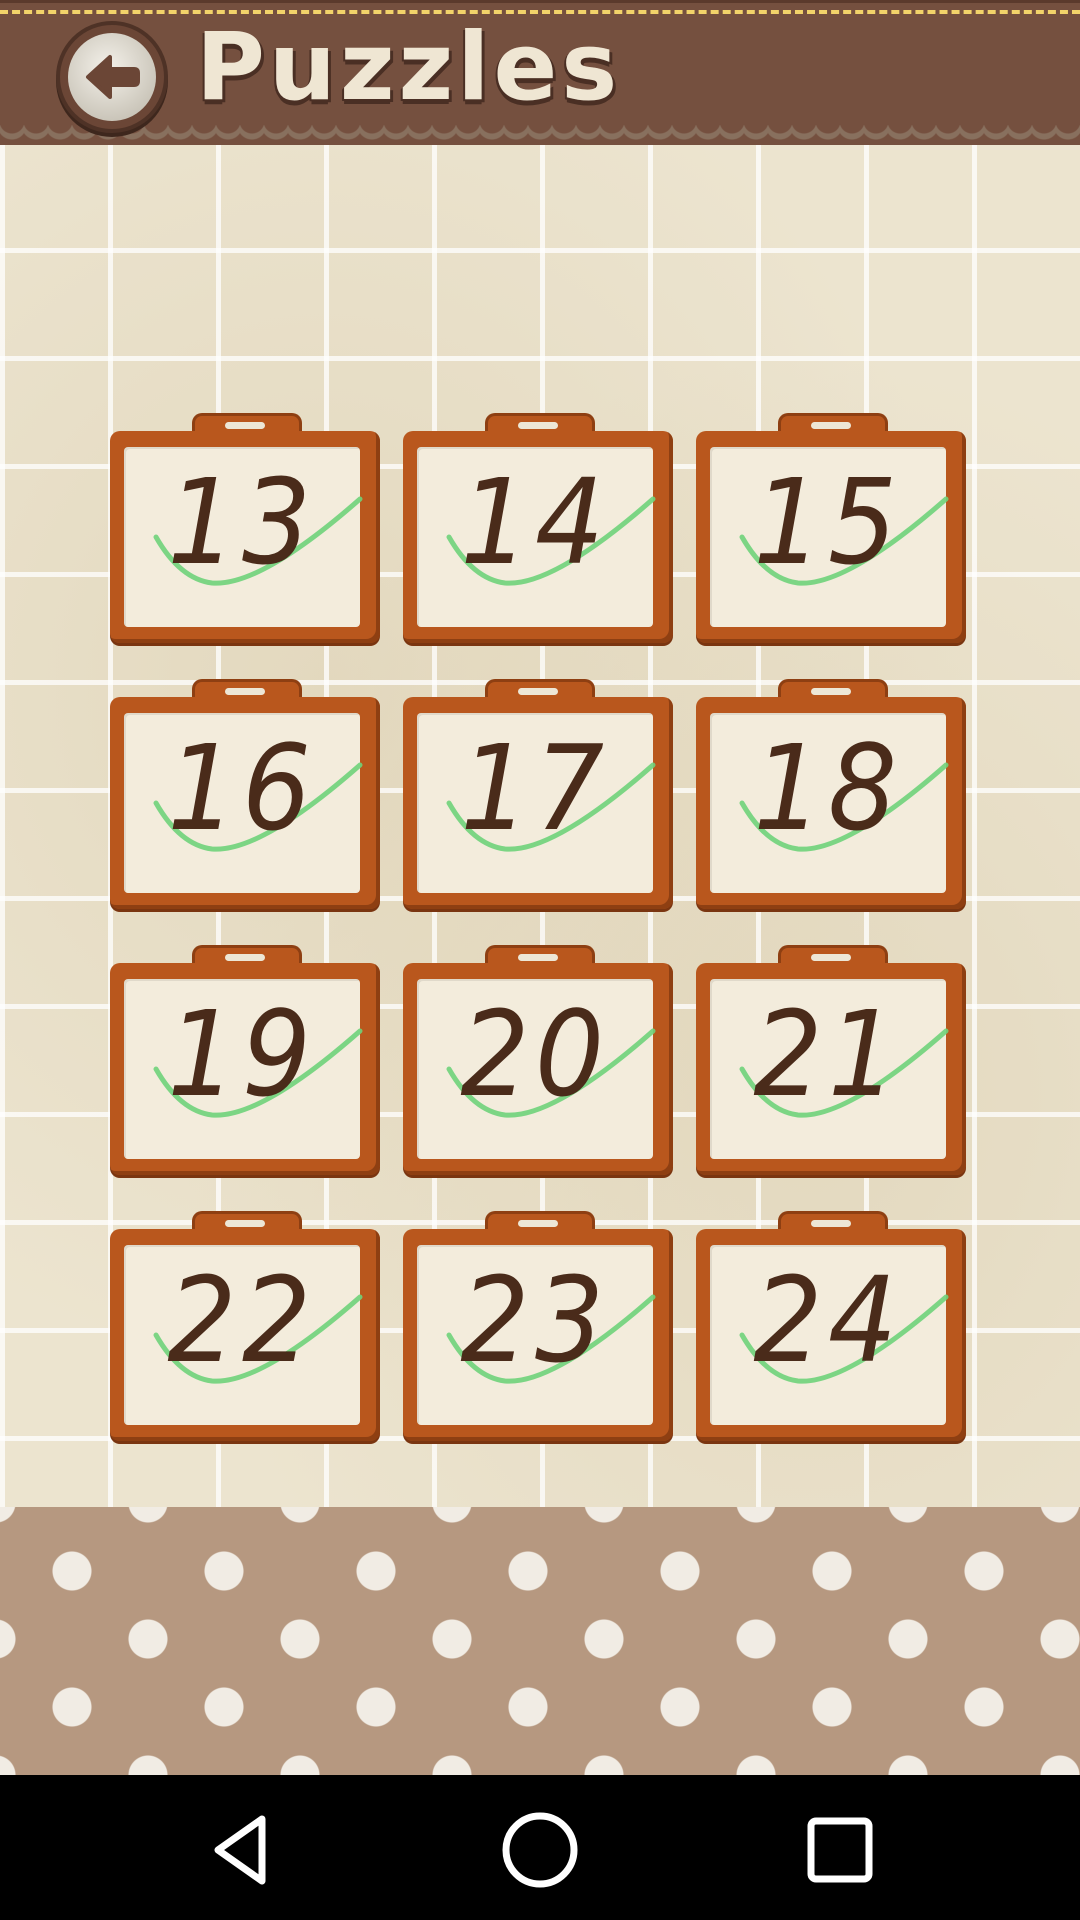 Image resolution: width=1080 pixels, height=1920 pixels. Describe the element at coordinates (828, 1320) in the screenshot. I see `puzzle-number: 24` at that location.